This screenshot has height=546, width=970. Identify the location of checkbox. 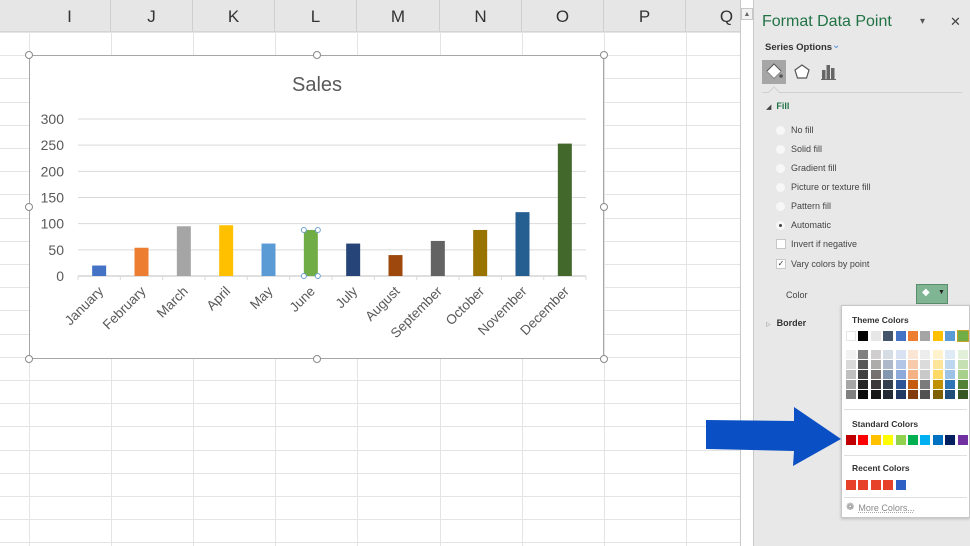
(781, 244).